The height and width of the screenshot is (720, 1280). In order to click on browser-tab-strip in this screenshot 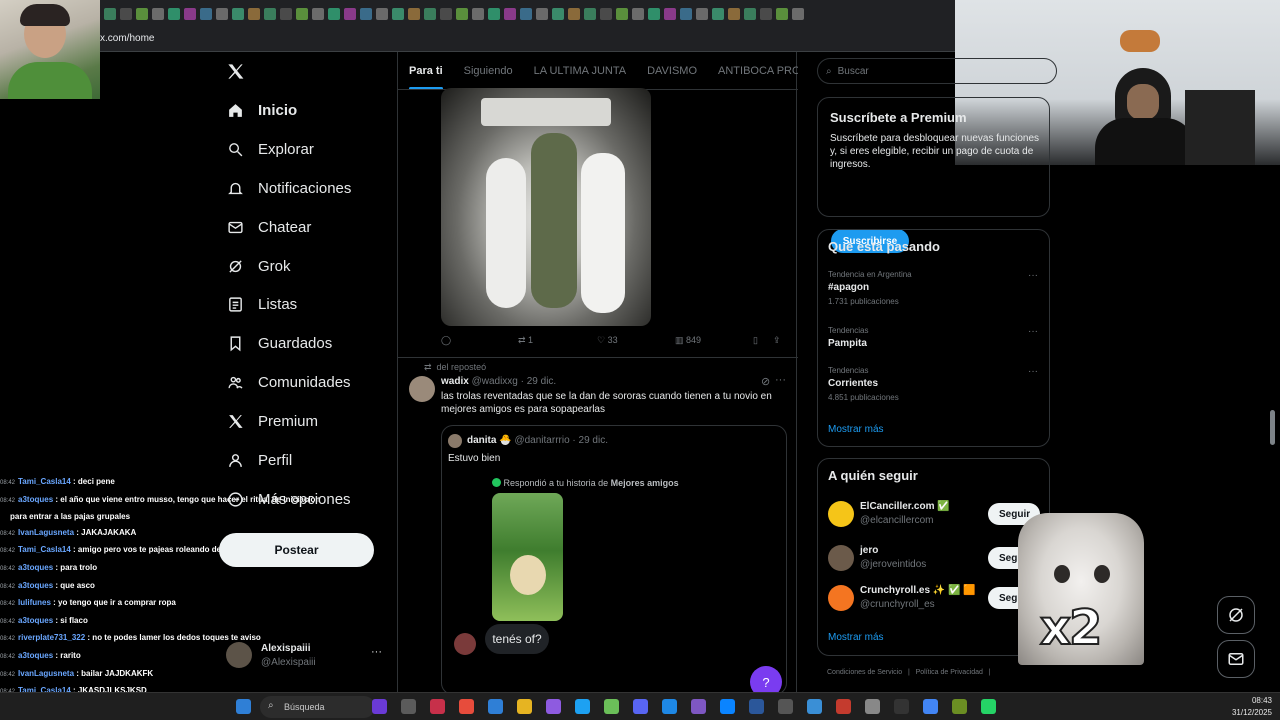, I will do `click(477, 14)`.